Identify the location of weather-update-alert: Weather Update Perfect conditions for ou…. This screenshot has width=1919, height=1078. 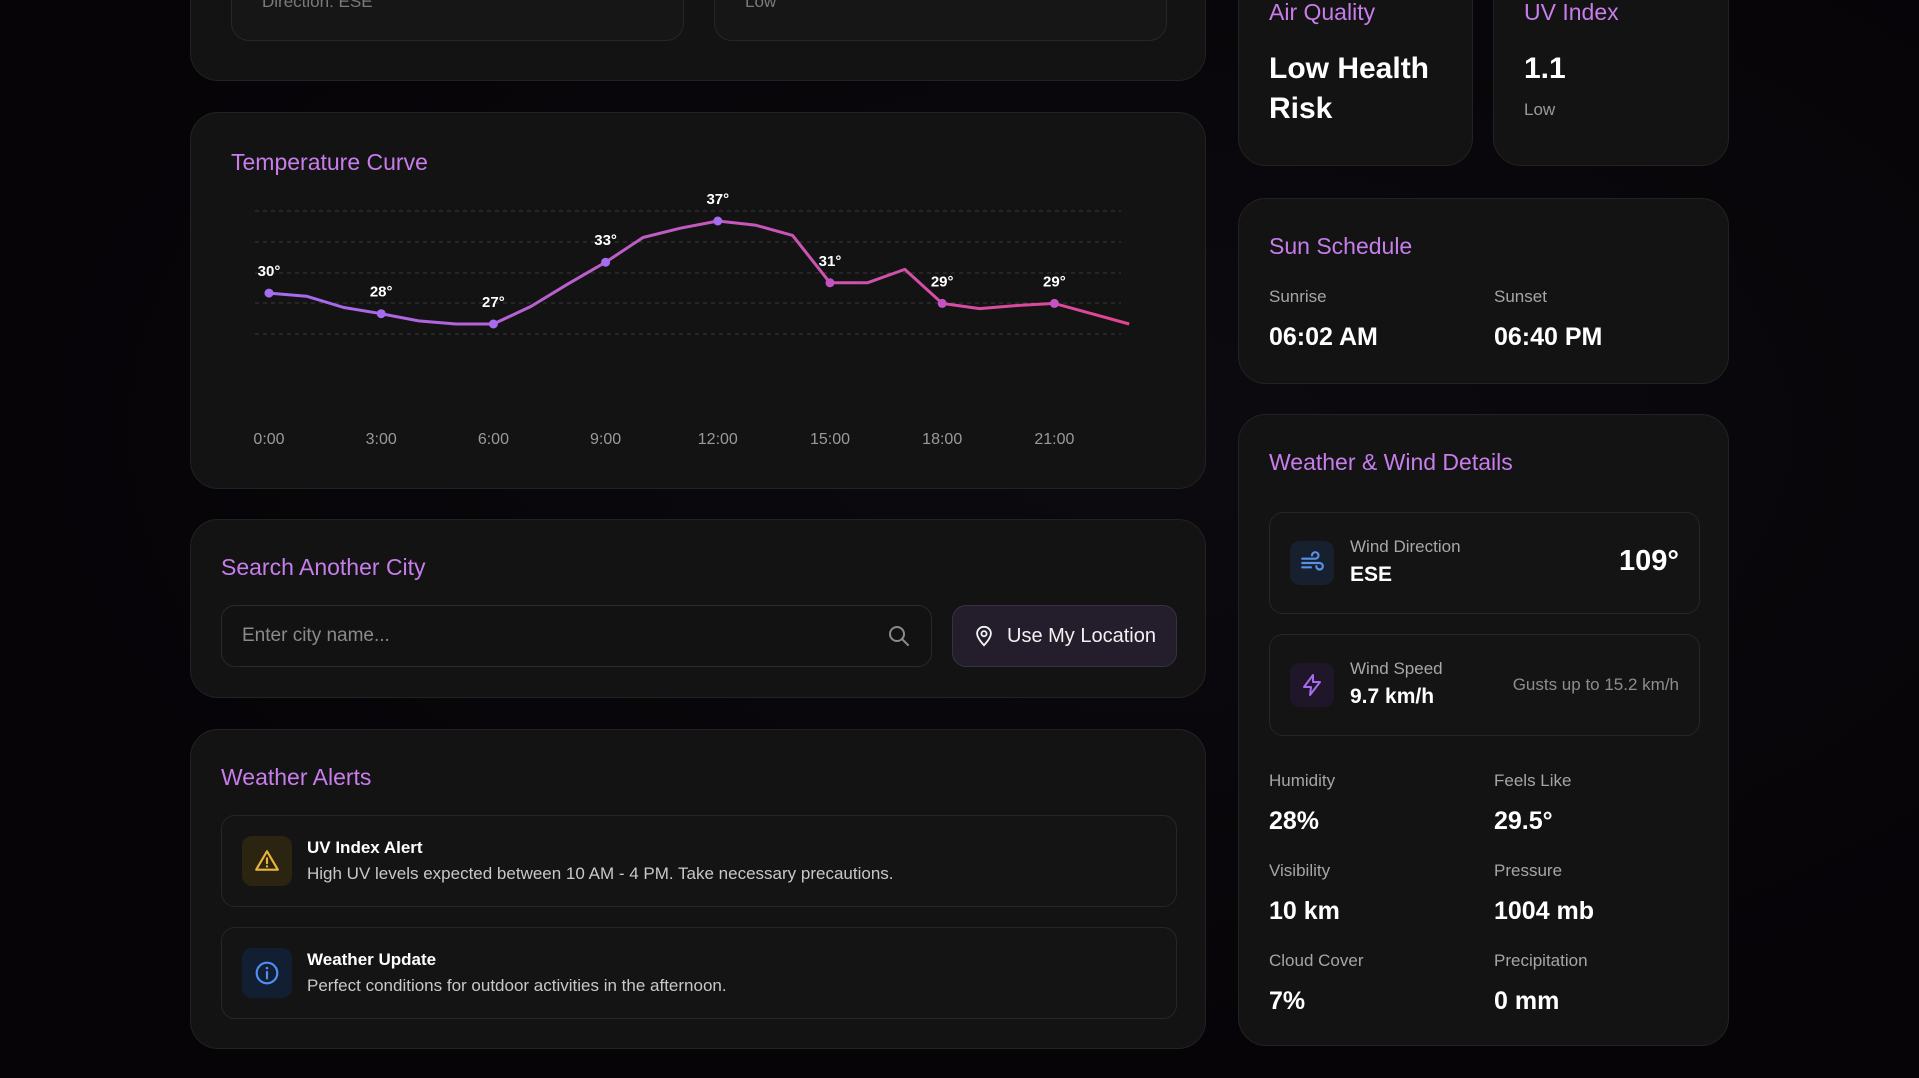
(699, 973).